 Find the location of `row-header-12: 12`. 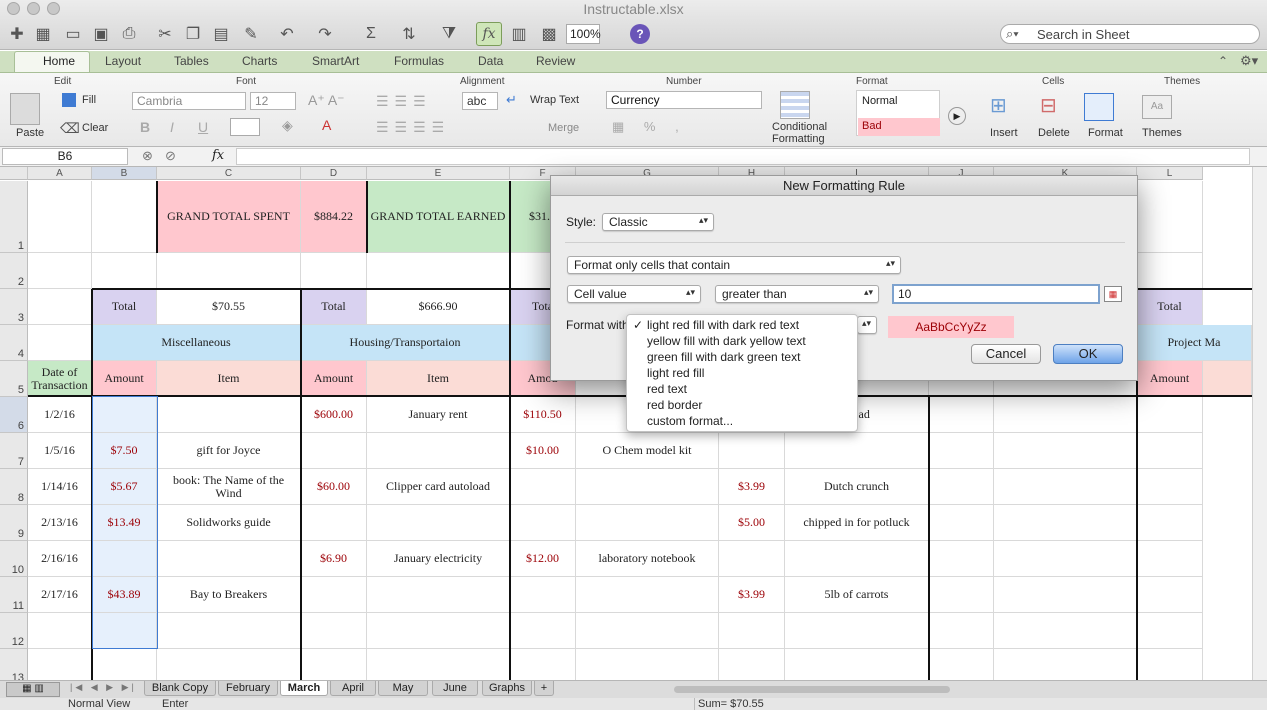

row-header-12: 12 is located at coordinates (14, 631).